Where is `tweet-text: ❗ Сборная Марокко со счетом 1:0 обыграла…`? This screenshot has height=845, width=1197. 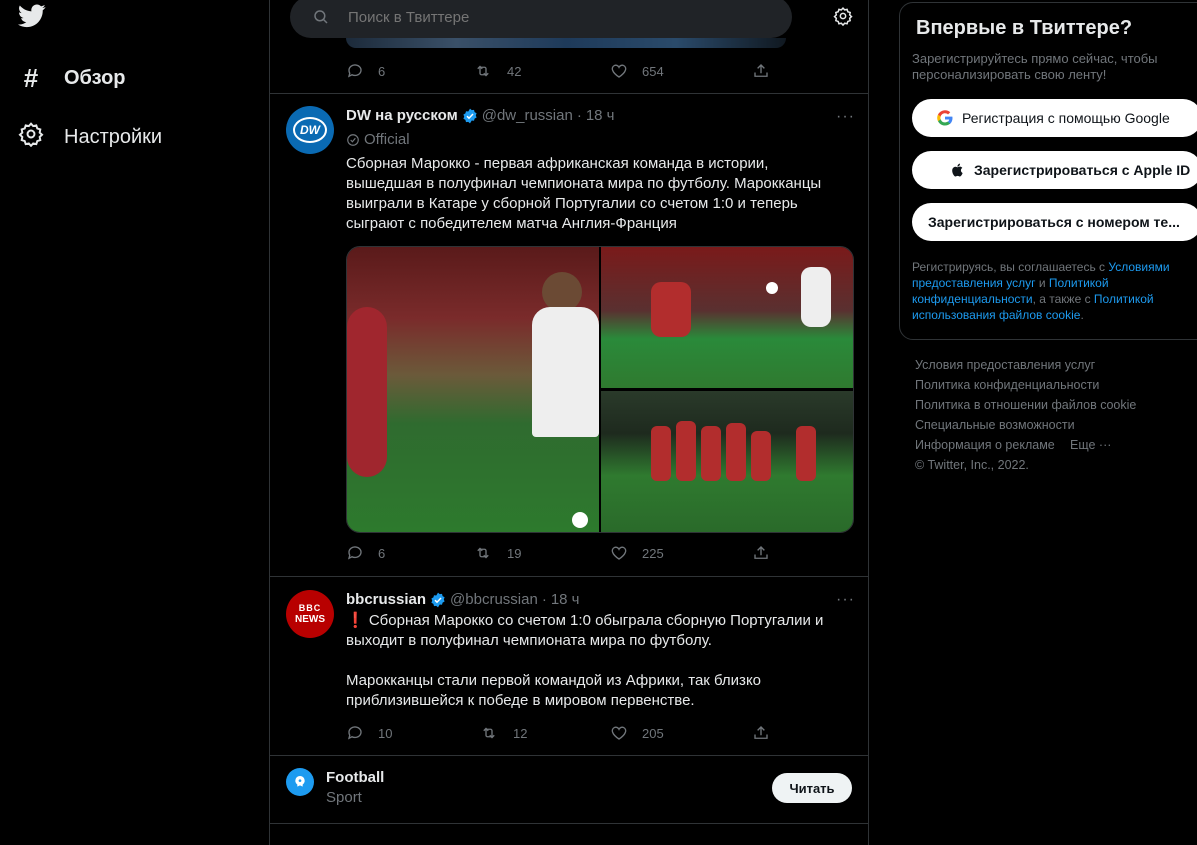 tweet-text: ❗ Сборная Марокко со счетом 1:0 обыграла… is located at coordinates (585, 630).